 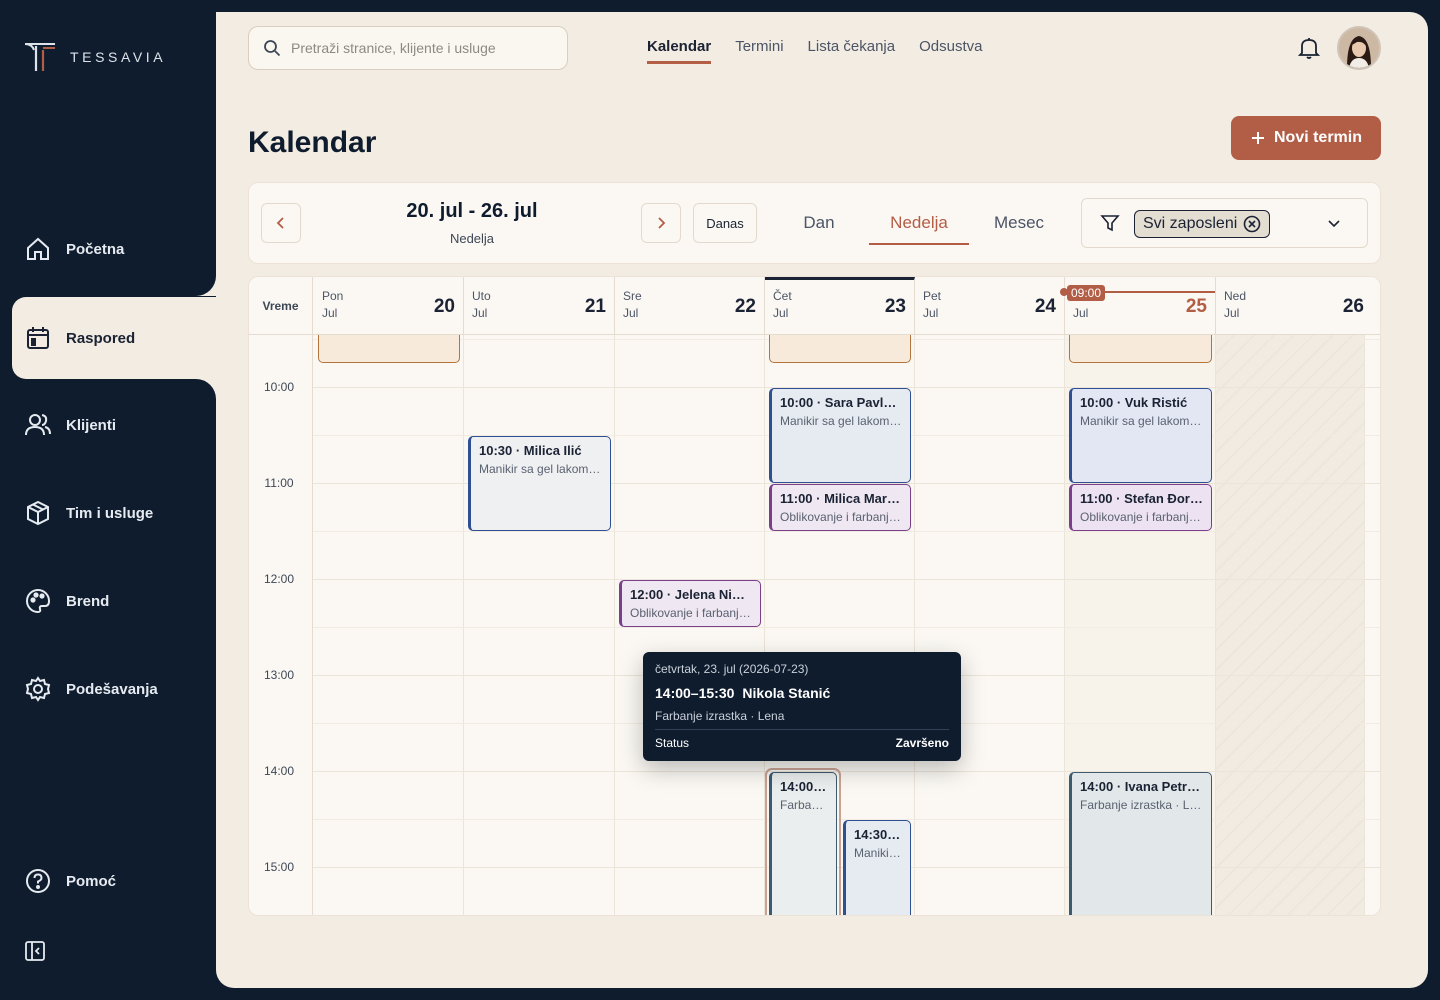 What do you see at coordinates (786, 693) in the screenshot?
I see `tooltip-client: Nikola Stanić` at bounding box center [786, 693].